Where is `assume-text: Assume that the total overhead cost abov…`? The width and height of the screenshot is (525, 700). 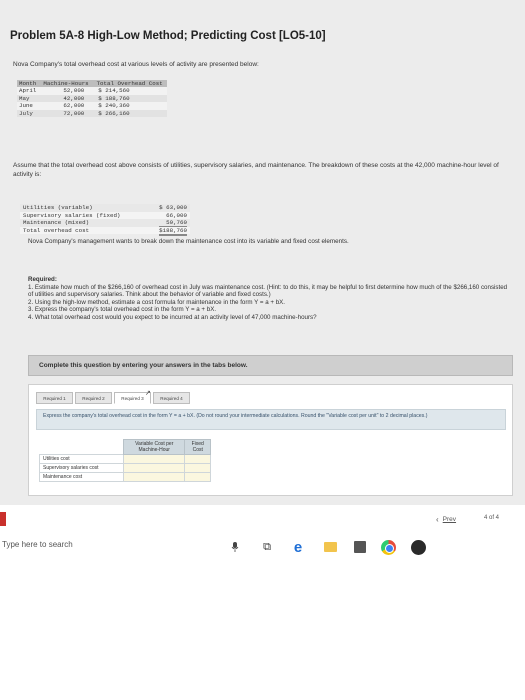
assume-text: Assume that the total overhead cost abov… is located at coordinates (256, 170).